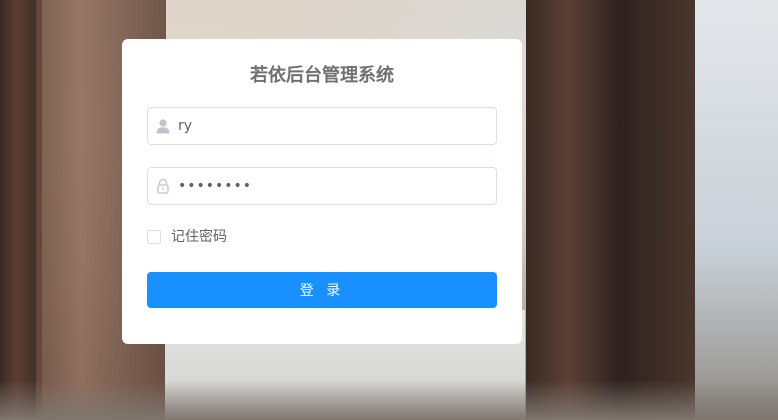  What do you see at coordinates (334, 126) in the screenshot?
I see `username-input` at bounding box center [334, 126].